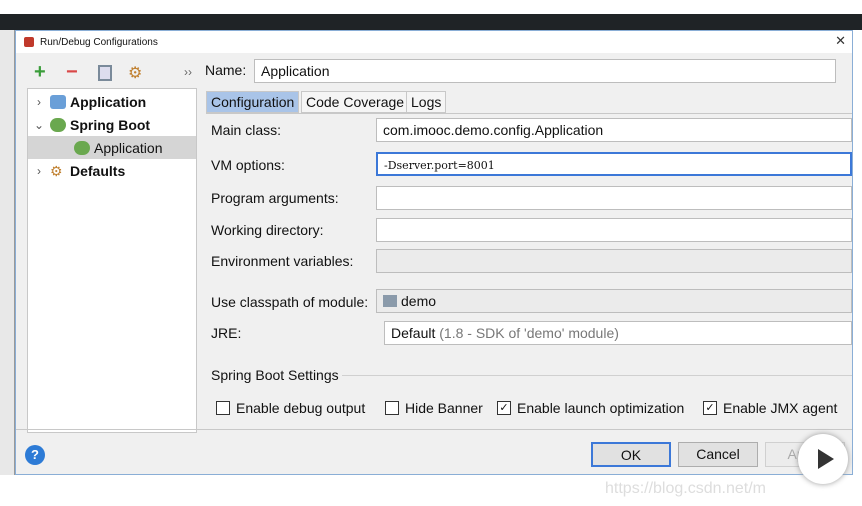 This screenshot has height=506, width=862. What do you see at coordinates (419, 301) in the screenshot?
I see `classpath-value: demo` at bounding box center [419, 301].